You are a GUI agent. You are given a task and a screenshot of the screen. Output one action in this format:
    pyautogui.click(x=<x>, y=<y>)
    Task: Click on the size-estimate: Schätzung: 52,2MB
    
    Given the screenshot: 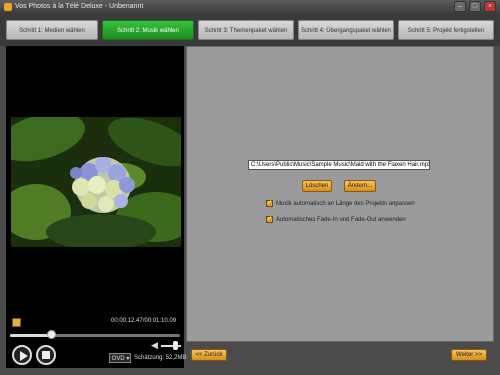 What is the action you would take?
    pyautogui.click(x=160, y=358)
    